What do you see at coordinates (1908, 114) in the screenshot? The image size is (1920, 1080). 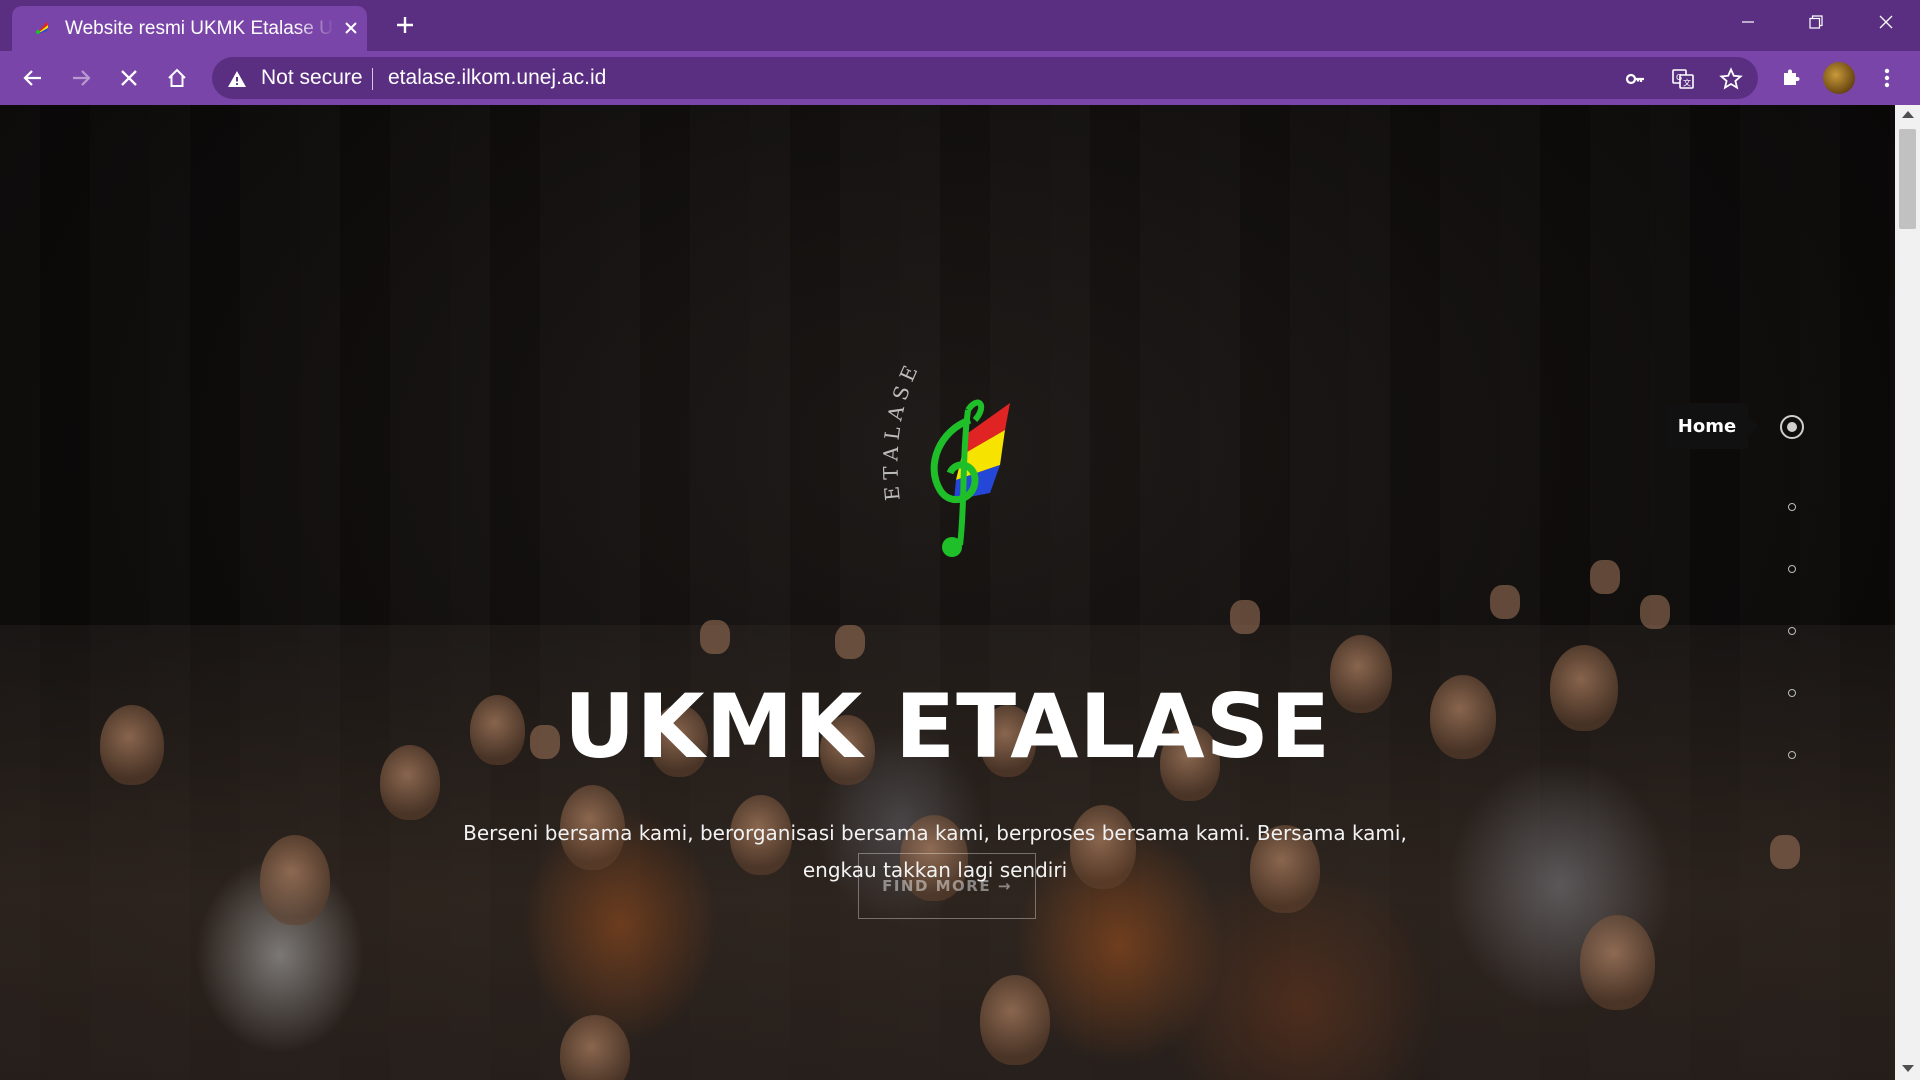 I see `scroll-up-arrow-icon` at bounding box center [1908, 114].